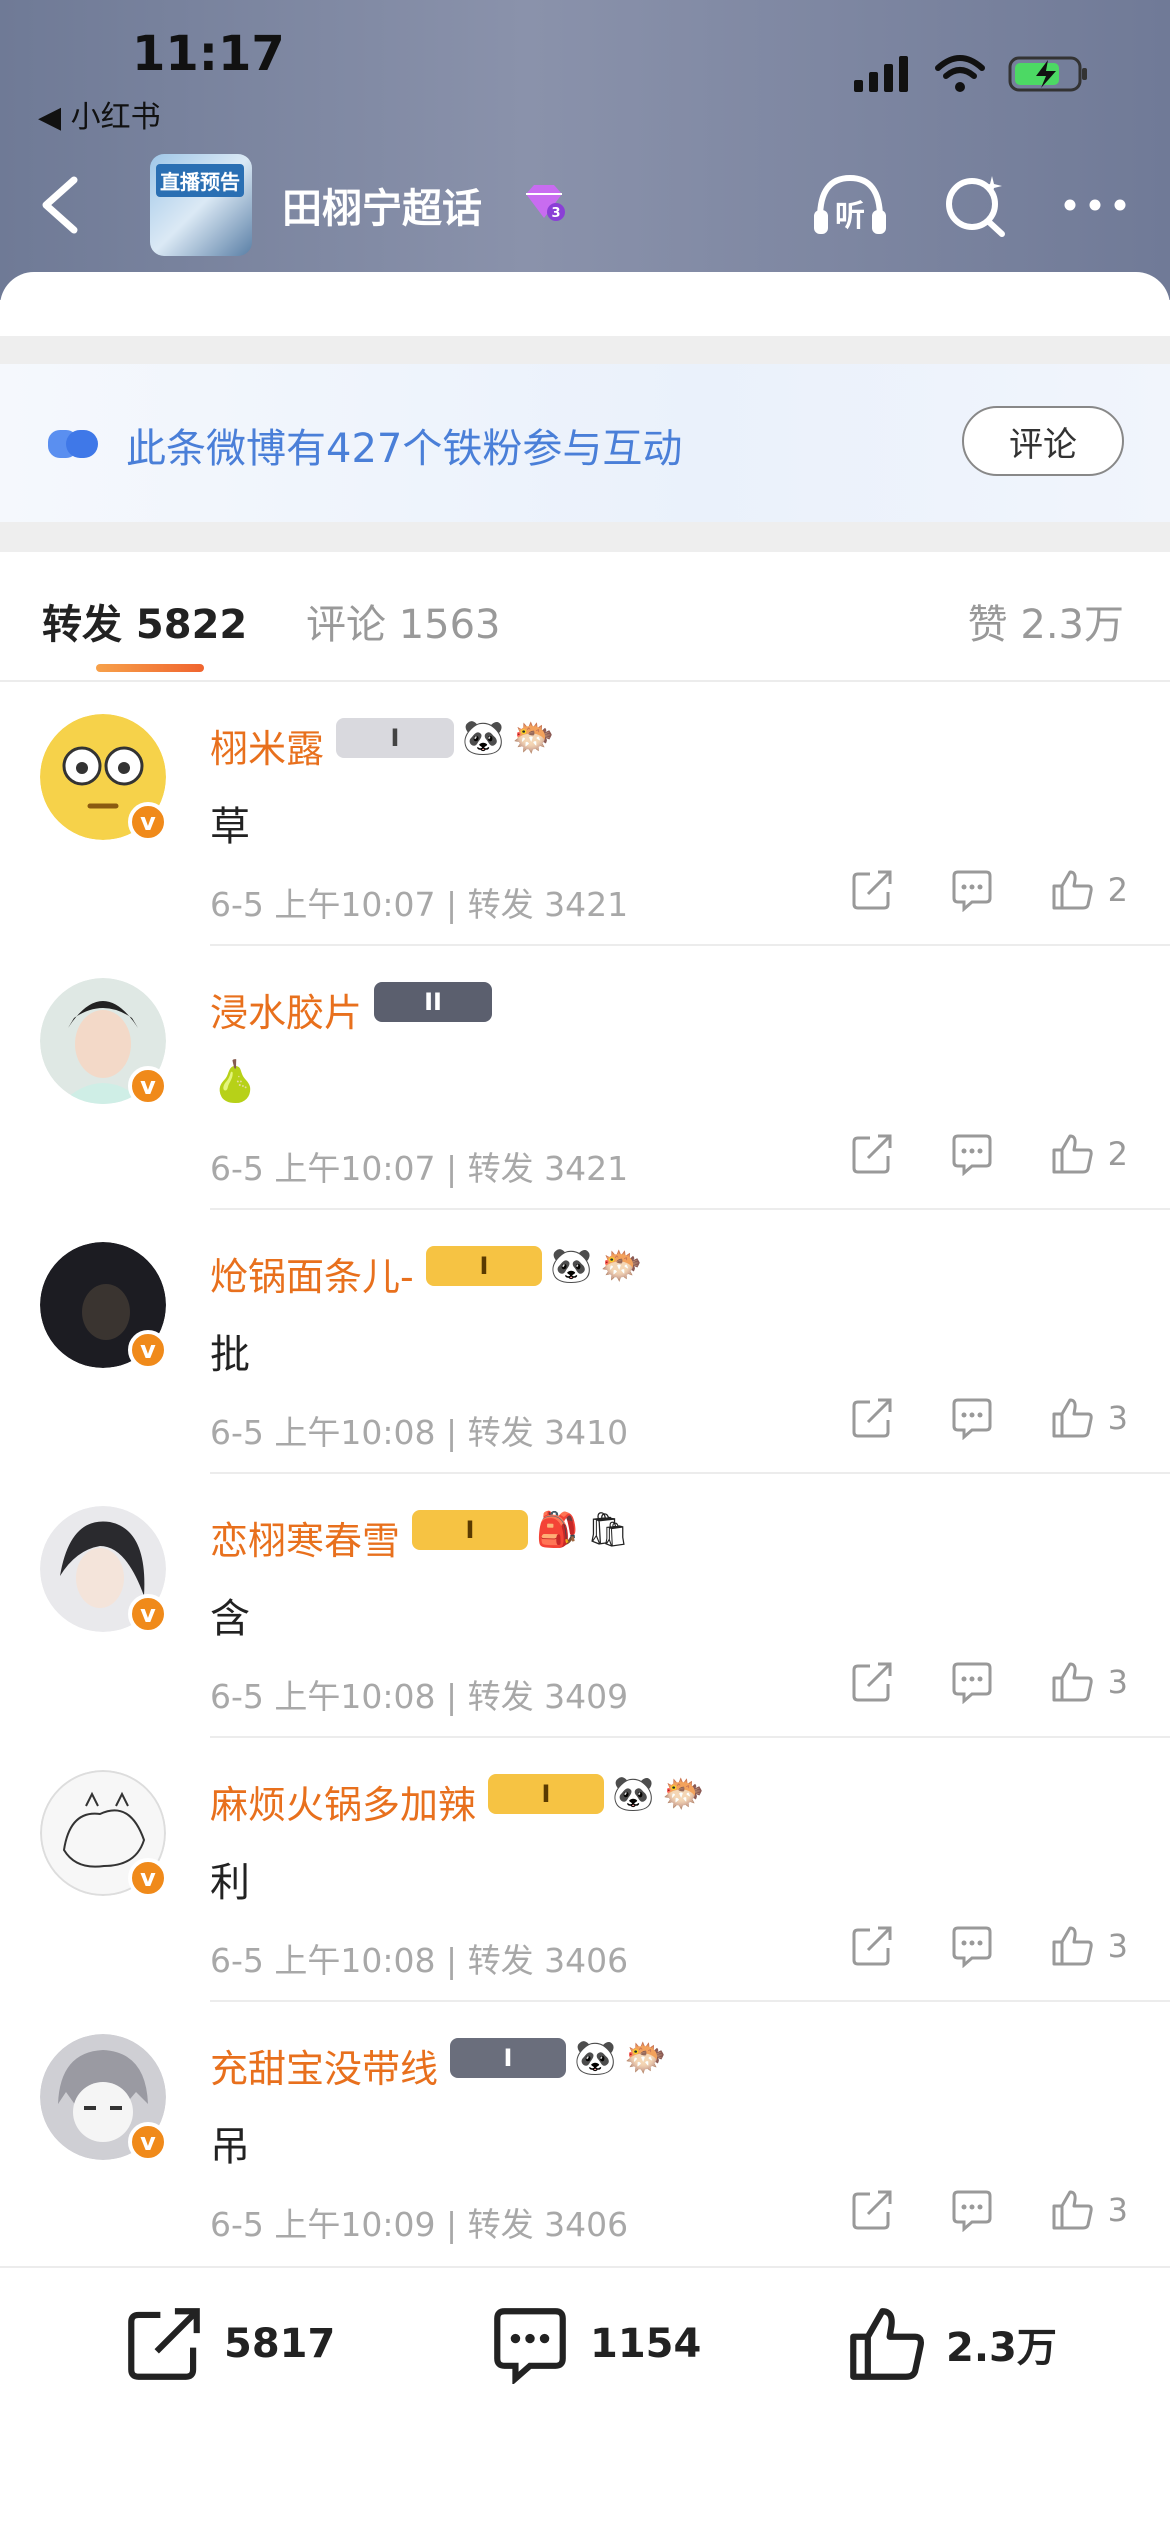 The width and height of the screenshot is (1170, 2534). I want to click on iron-fan-banner: 此条微博有427个铁粉参与互动 评论, so click(585, 443).